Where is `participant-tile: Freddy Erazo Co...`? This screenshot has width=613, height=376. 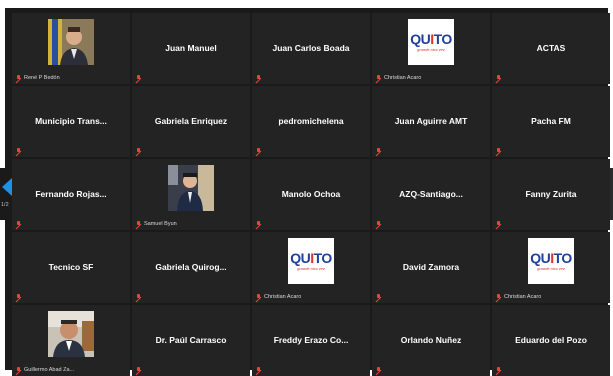
participant-tile: Freddy Erazo Co... is located at coordinates (311, 340).